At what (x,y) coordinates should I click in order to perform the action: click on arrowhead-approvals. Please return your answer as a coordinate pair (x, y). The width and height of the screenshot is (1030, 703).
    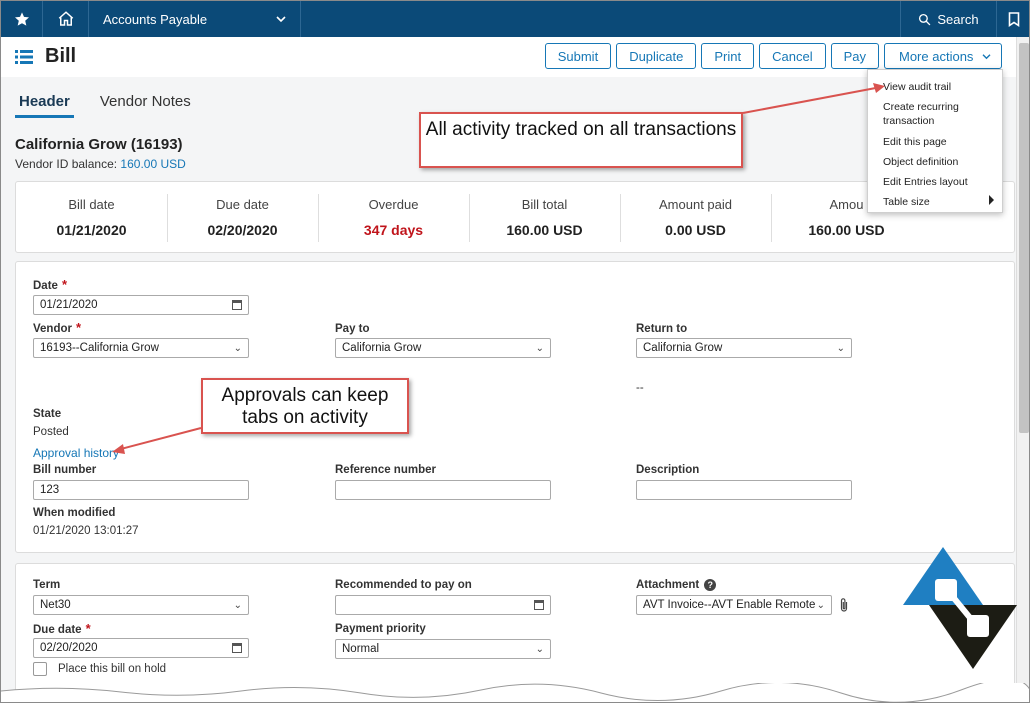
    Looking at the image, I should click on (118, 449).